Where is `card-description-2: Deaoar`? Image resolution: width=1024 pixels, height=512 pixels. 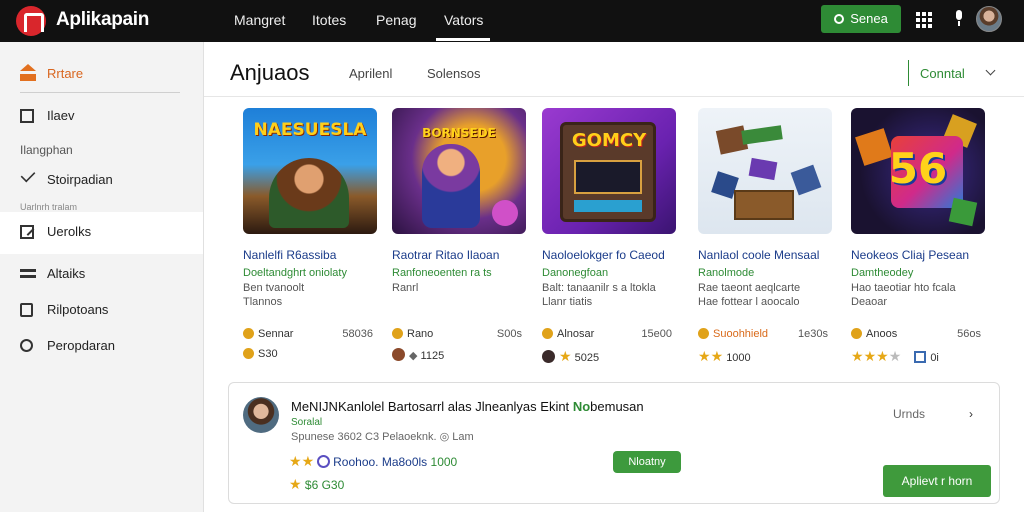 card-description-2: Deaoar is located at coordinates (869, 302).